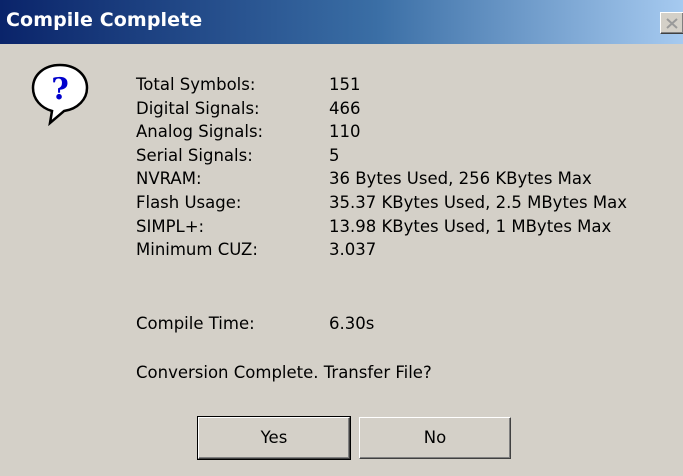 This screenshot has height=476, width=683. Describe the element at coordinates (195, 323) in the screenshot. I see `compile-time-label: Compile Time:` at that location.